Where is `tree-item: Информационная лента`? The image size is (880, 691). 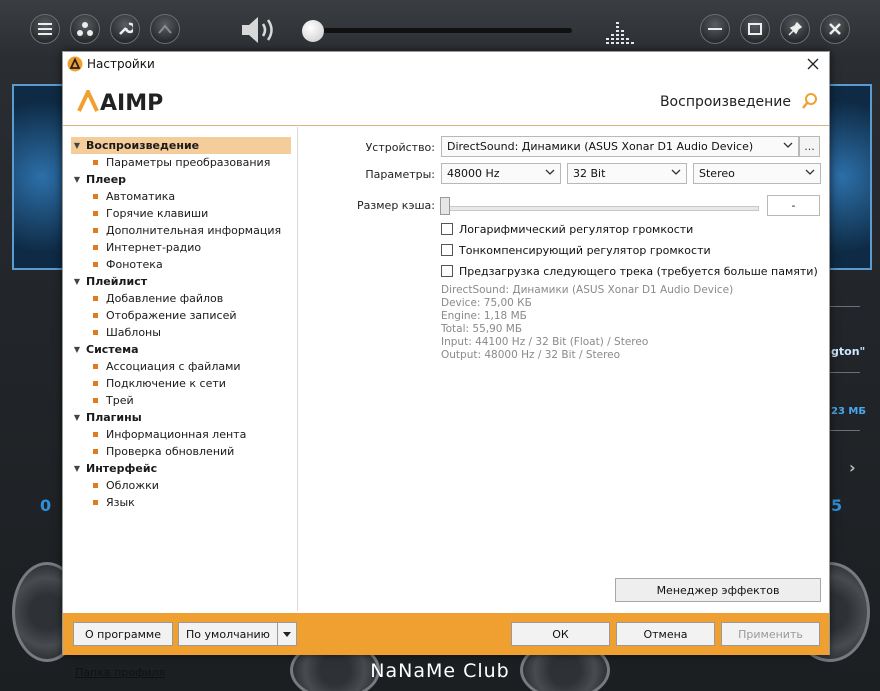 tree-item: Информационная лента is located at coordinates (169, 434).